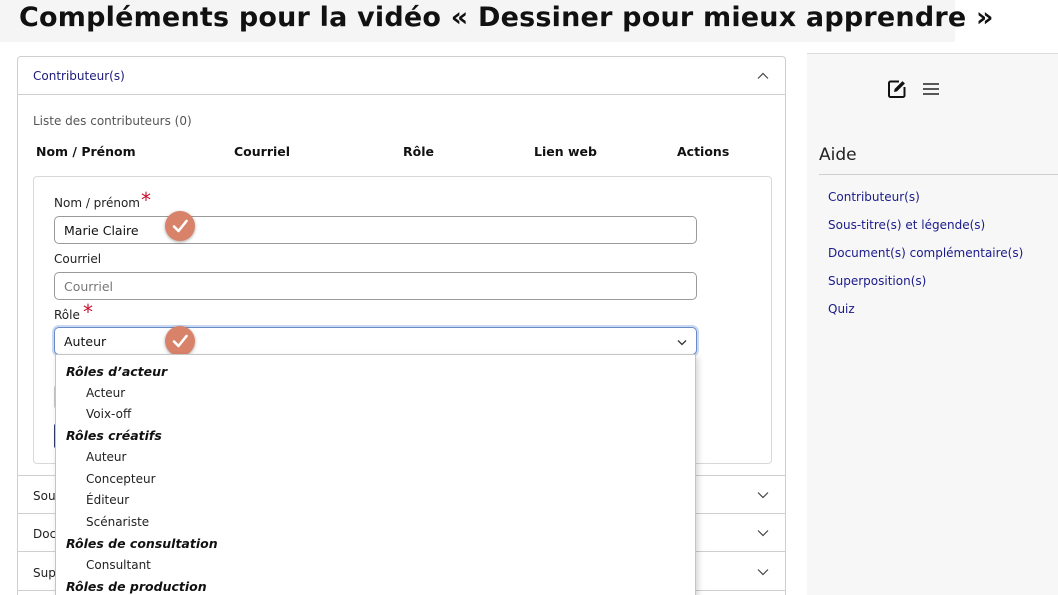 This screenshot has height=595, width=1058. I want to click on role-select: Auteur, so click(375, 341).